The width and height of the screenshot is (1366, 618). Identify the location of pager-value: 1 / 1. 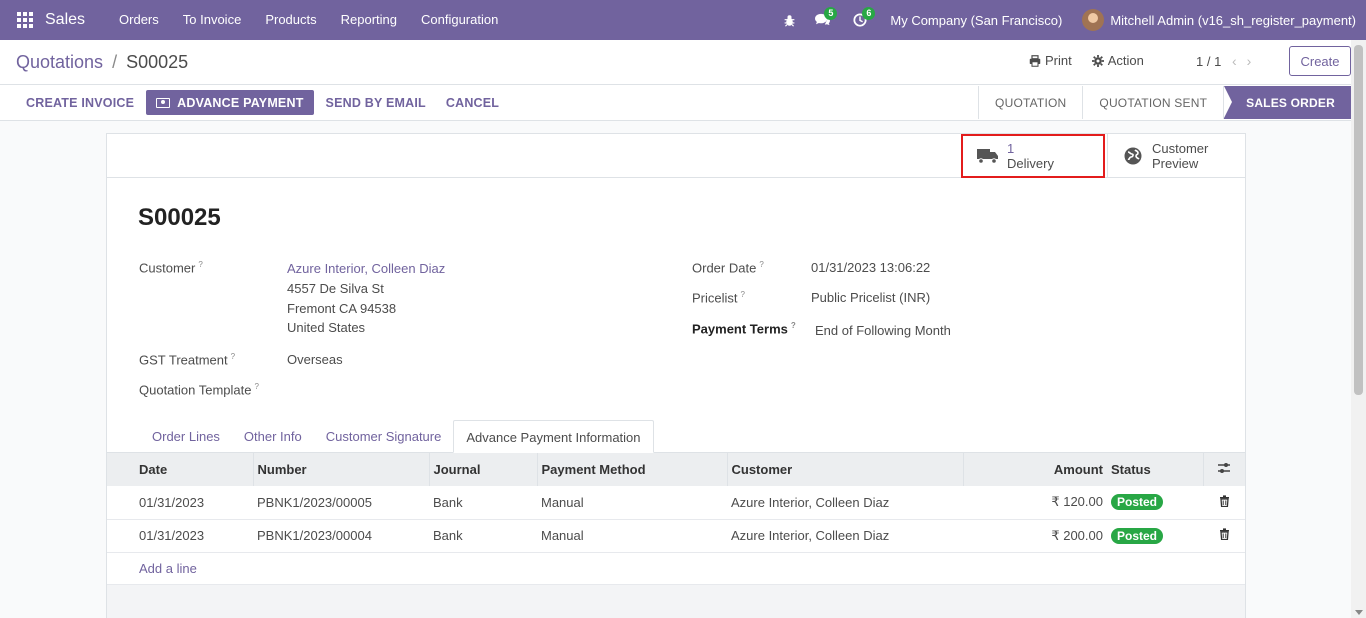
(1208, 61).